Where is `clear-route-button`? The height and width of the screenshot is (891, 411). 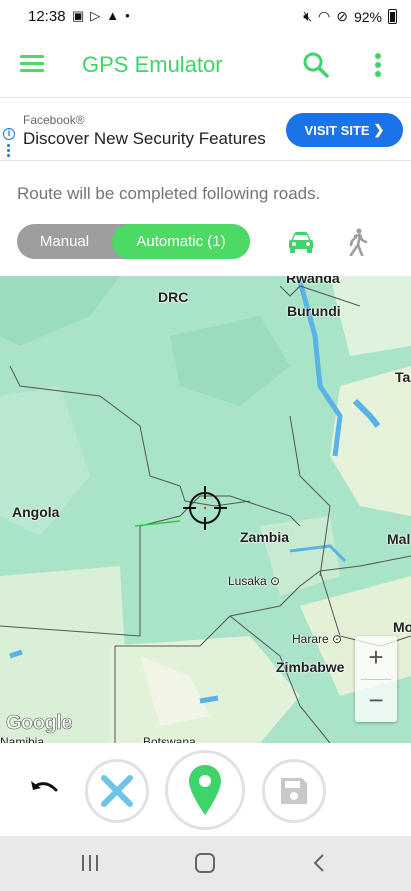 clear-route-button is located at coordinates (117, 791).